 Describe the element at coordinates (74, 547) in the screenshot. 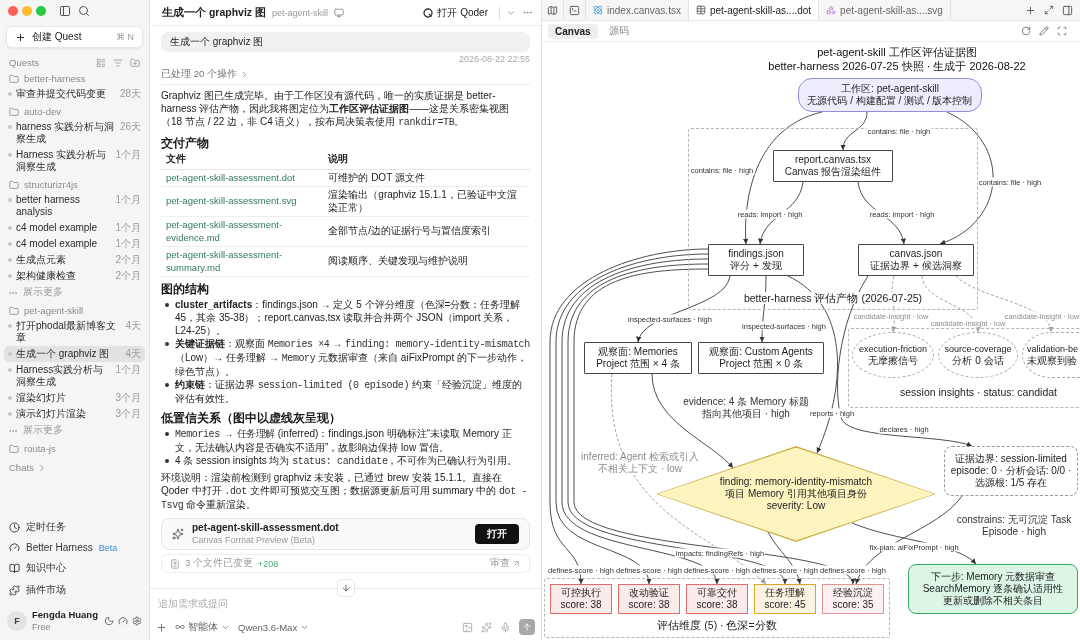

I see `sidebar-link: Better Harness Beta` at that location.